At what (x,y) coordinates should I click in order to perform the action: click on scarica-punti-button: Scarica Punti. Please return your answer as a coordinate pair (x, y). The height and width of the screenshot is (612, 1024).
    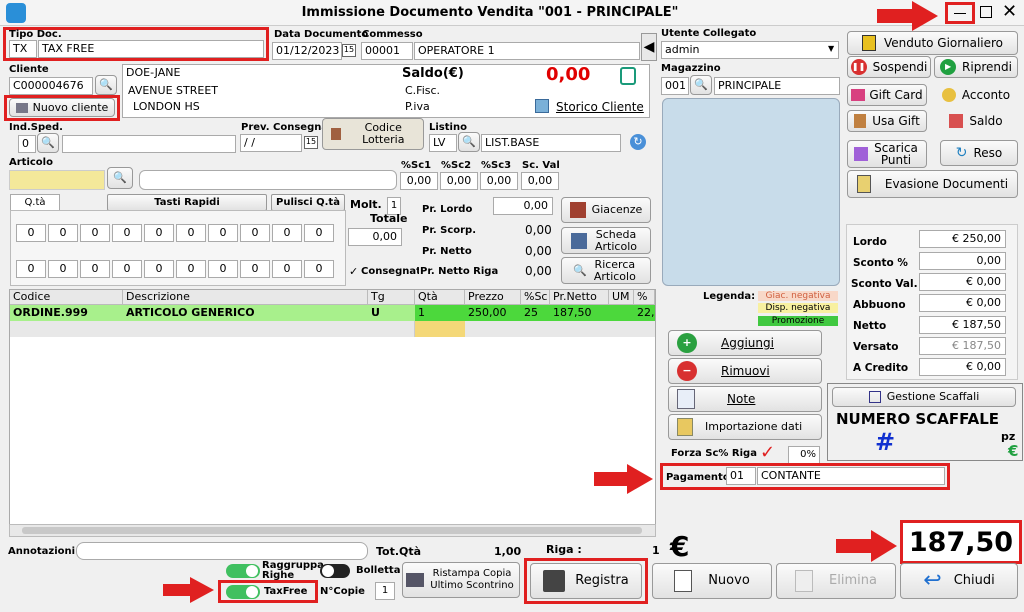
    Looking at the image, I should click on (887, 154).